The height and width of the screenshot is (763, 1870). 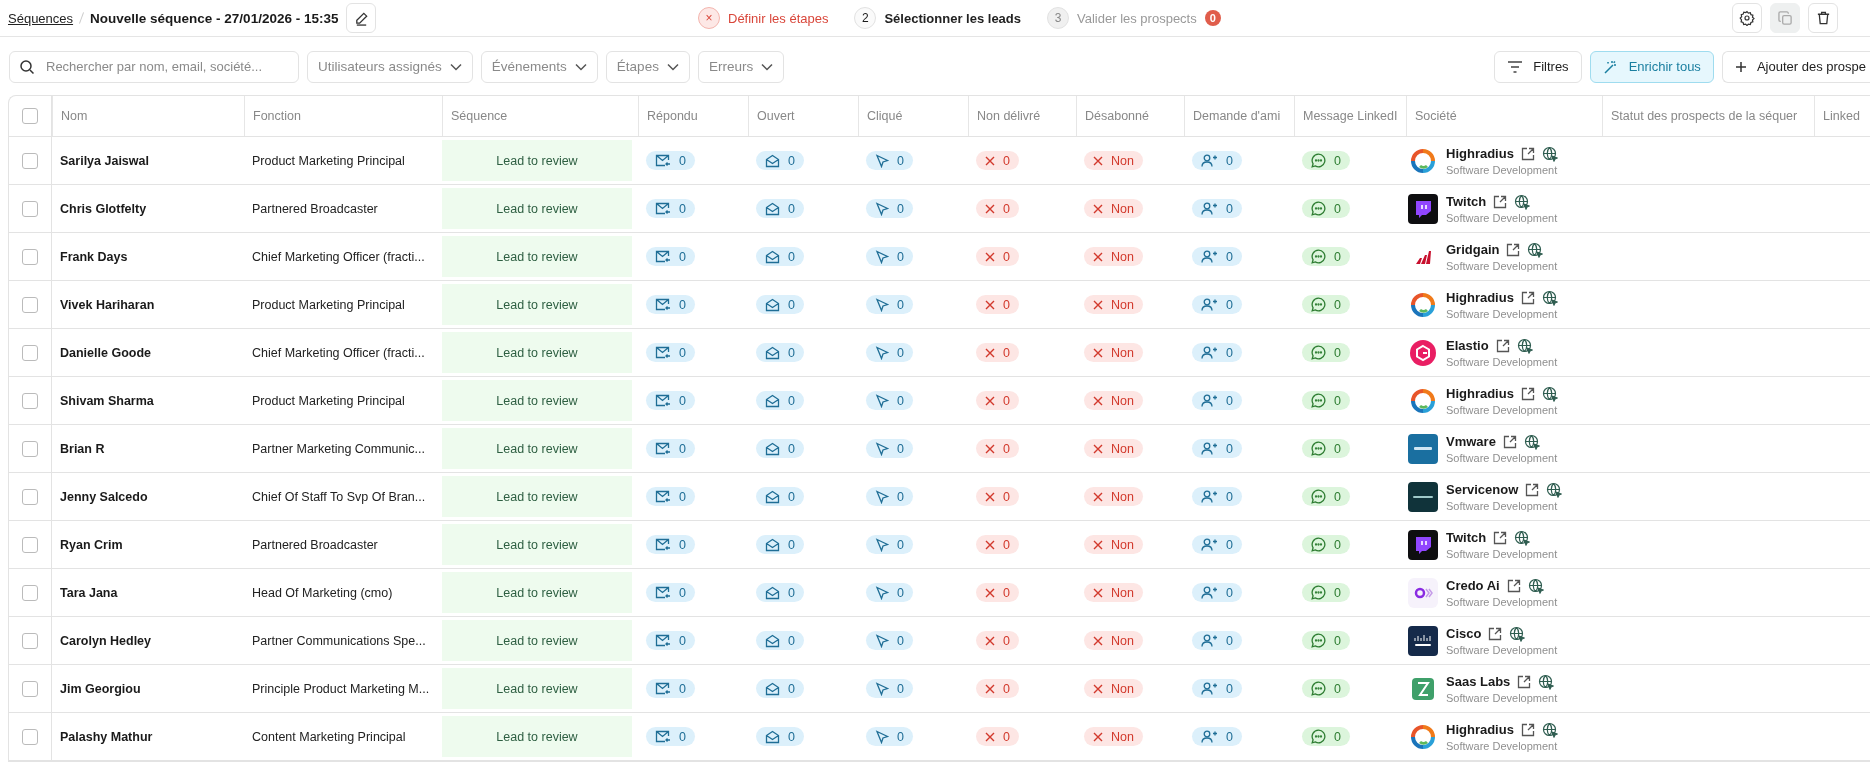 I want to click on filter-dropdown: Utilisateurs assignés, so click(x=390, y=66).